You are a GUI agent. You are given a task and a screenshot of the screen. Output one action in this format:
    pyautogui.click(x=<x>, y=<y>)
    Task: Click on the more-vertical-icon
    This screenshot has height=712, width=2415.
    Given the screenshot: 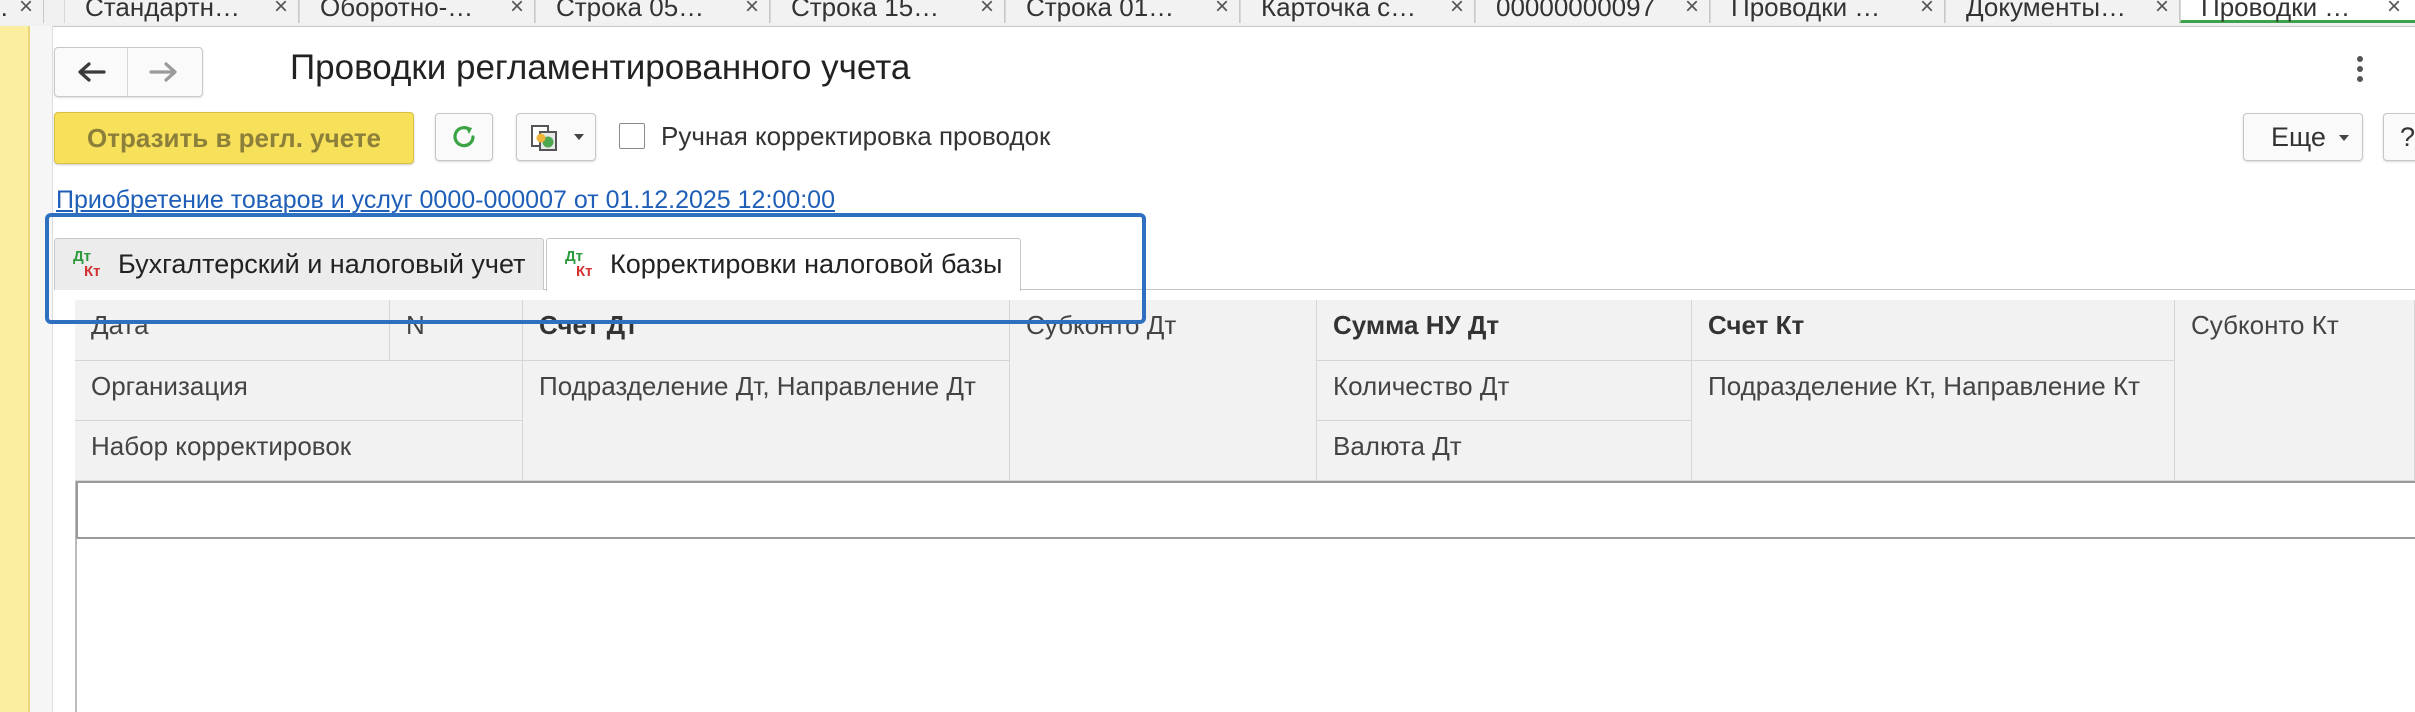 What is the action you would take?
    pyautogui.click(x=2360, y=70)
    